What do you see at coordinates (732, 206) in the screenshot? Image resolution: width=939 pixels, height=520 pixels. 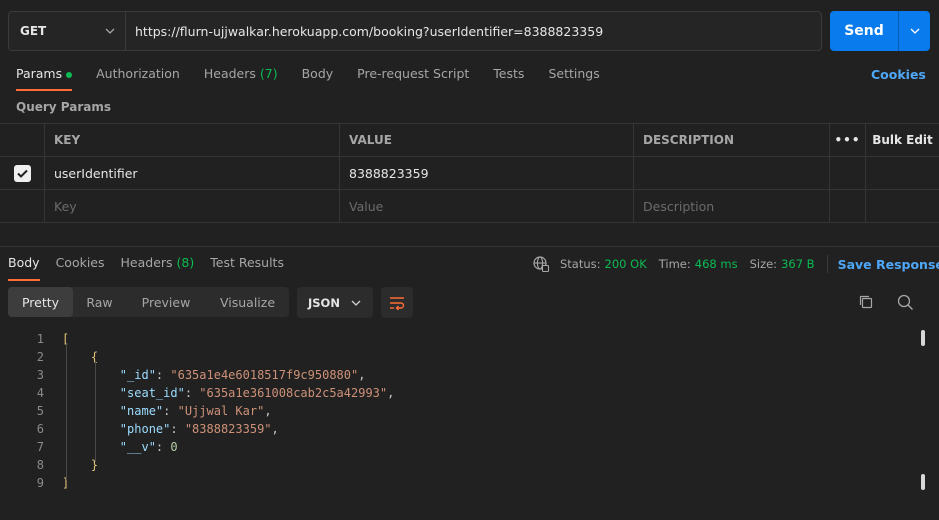 I see `new-description-field: Description` at bounding box center [732, 206].